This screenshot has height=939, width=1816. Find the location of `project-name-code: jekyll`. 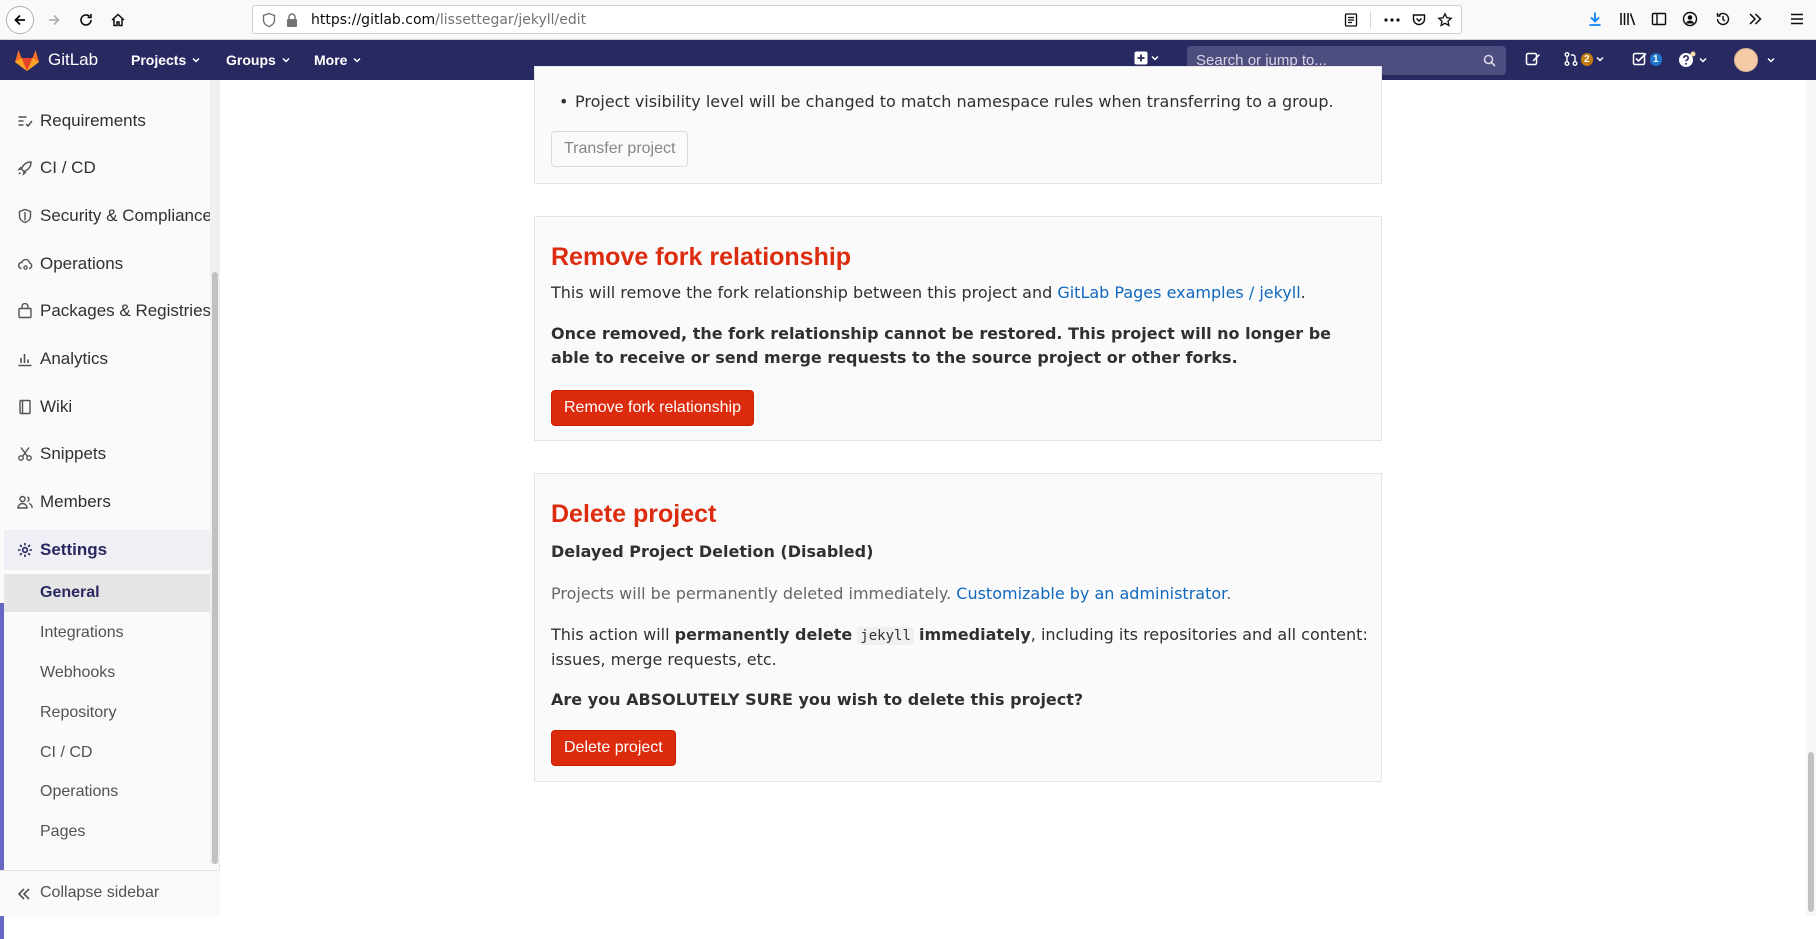

project-name-code: jekyll is located at coordinates (885, 636).